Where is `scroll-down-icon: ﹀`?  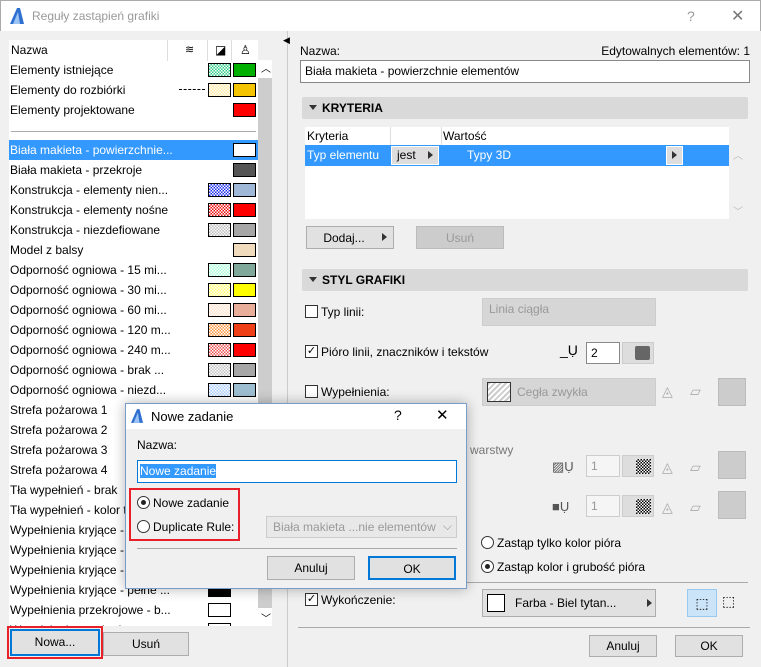 scroll-down-icon: ﹀ is located at coordinates (266, 617).